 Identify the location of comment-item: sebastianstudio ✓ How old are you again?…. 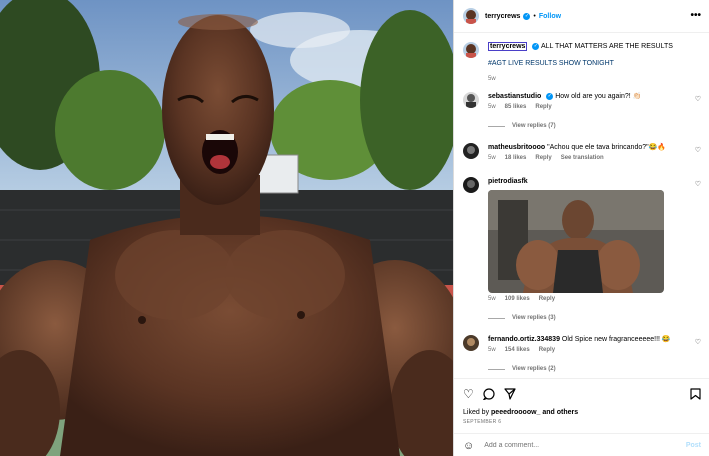
(582, 101).